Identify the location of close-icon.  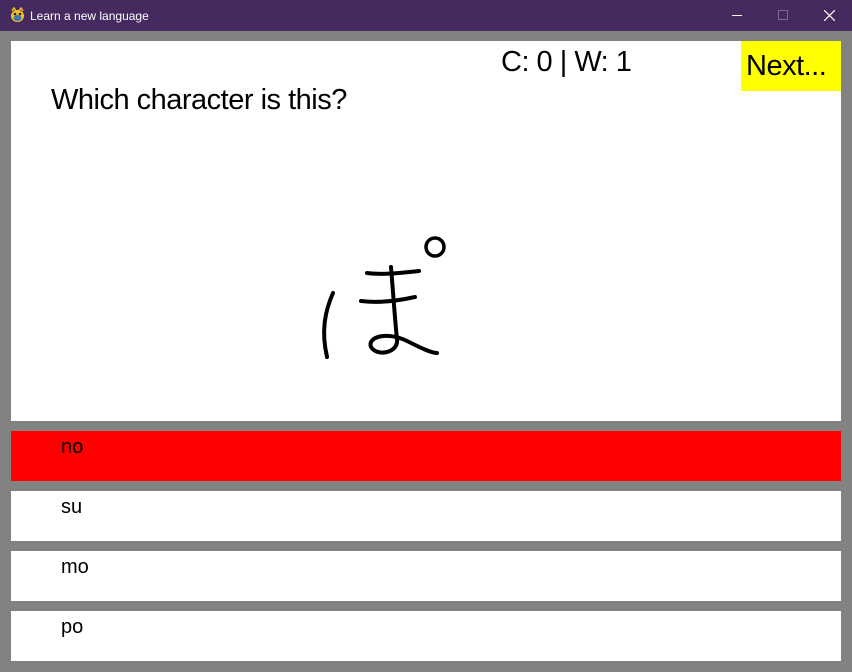
(829, 15).